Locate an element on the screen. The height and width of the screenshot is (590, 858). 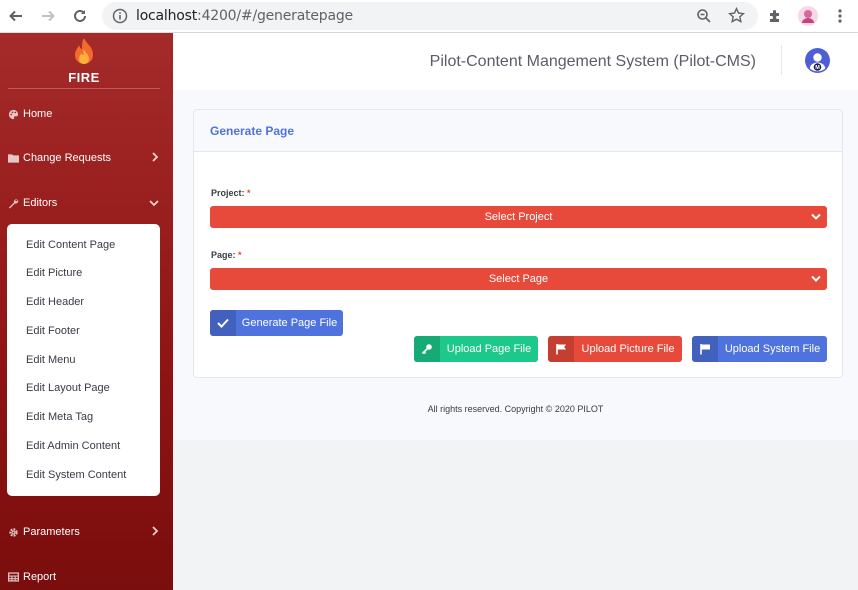
key-icon is located at coordinates (427, 349).